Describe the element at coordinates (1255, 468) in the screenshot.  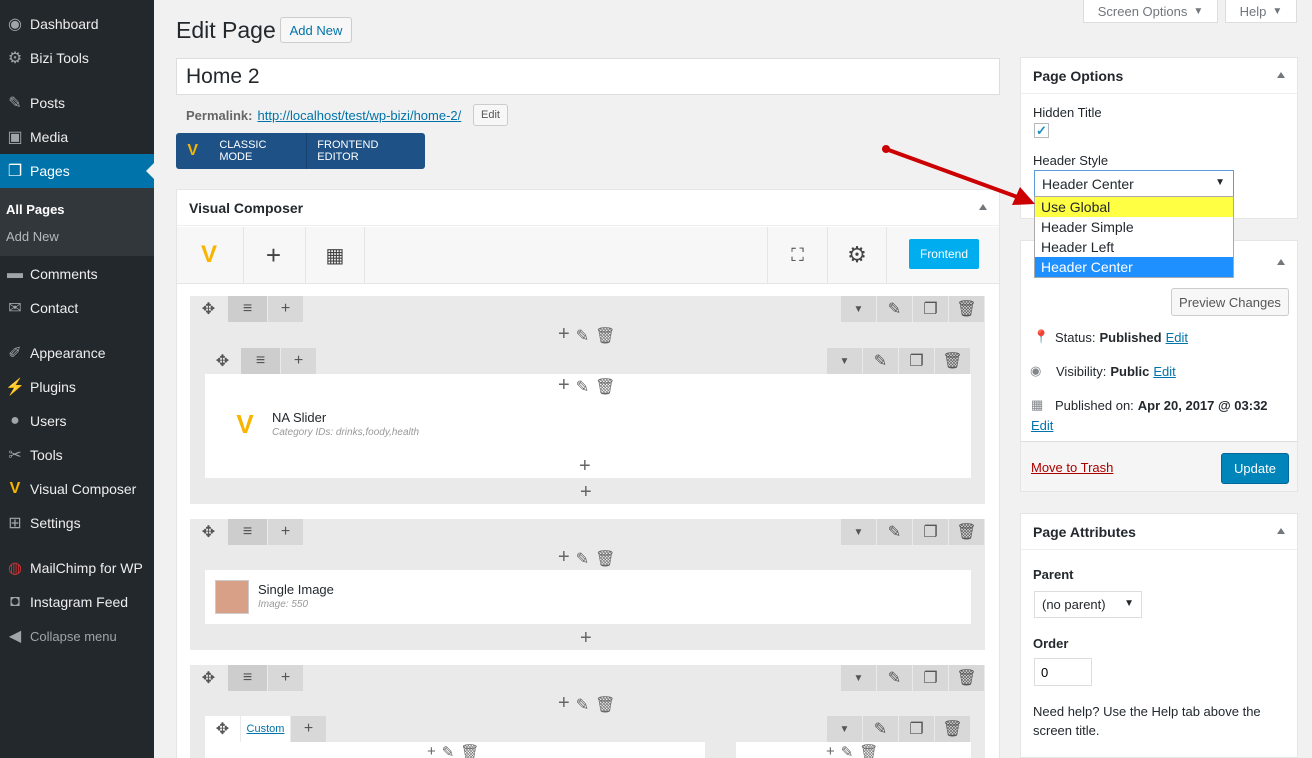
I see `update-button: Update` at that location.